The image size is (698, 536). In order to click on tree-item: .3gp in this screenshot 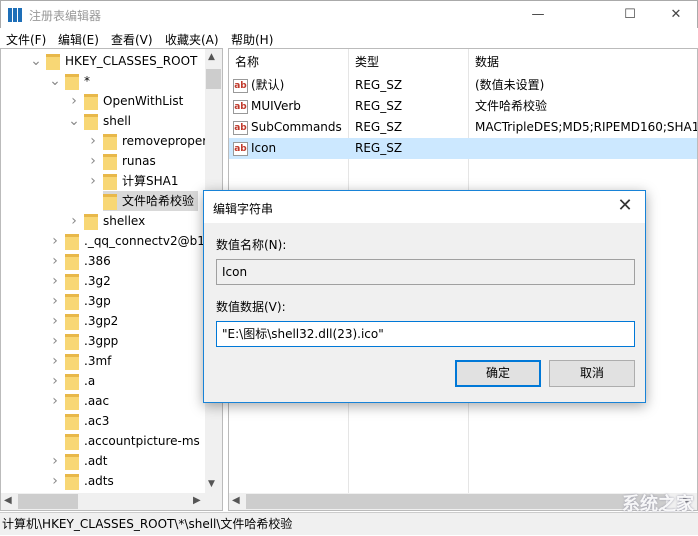, I will do `click(90, 301)`.